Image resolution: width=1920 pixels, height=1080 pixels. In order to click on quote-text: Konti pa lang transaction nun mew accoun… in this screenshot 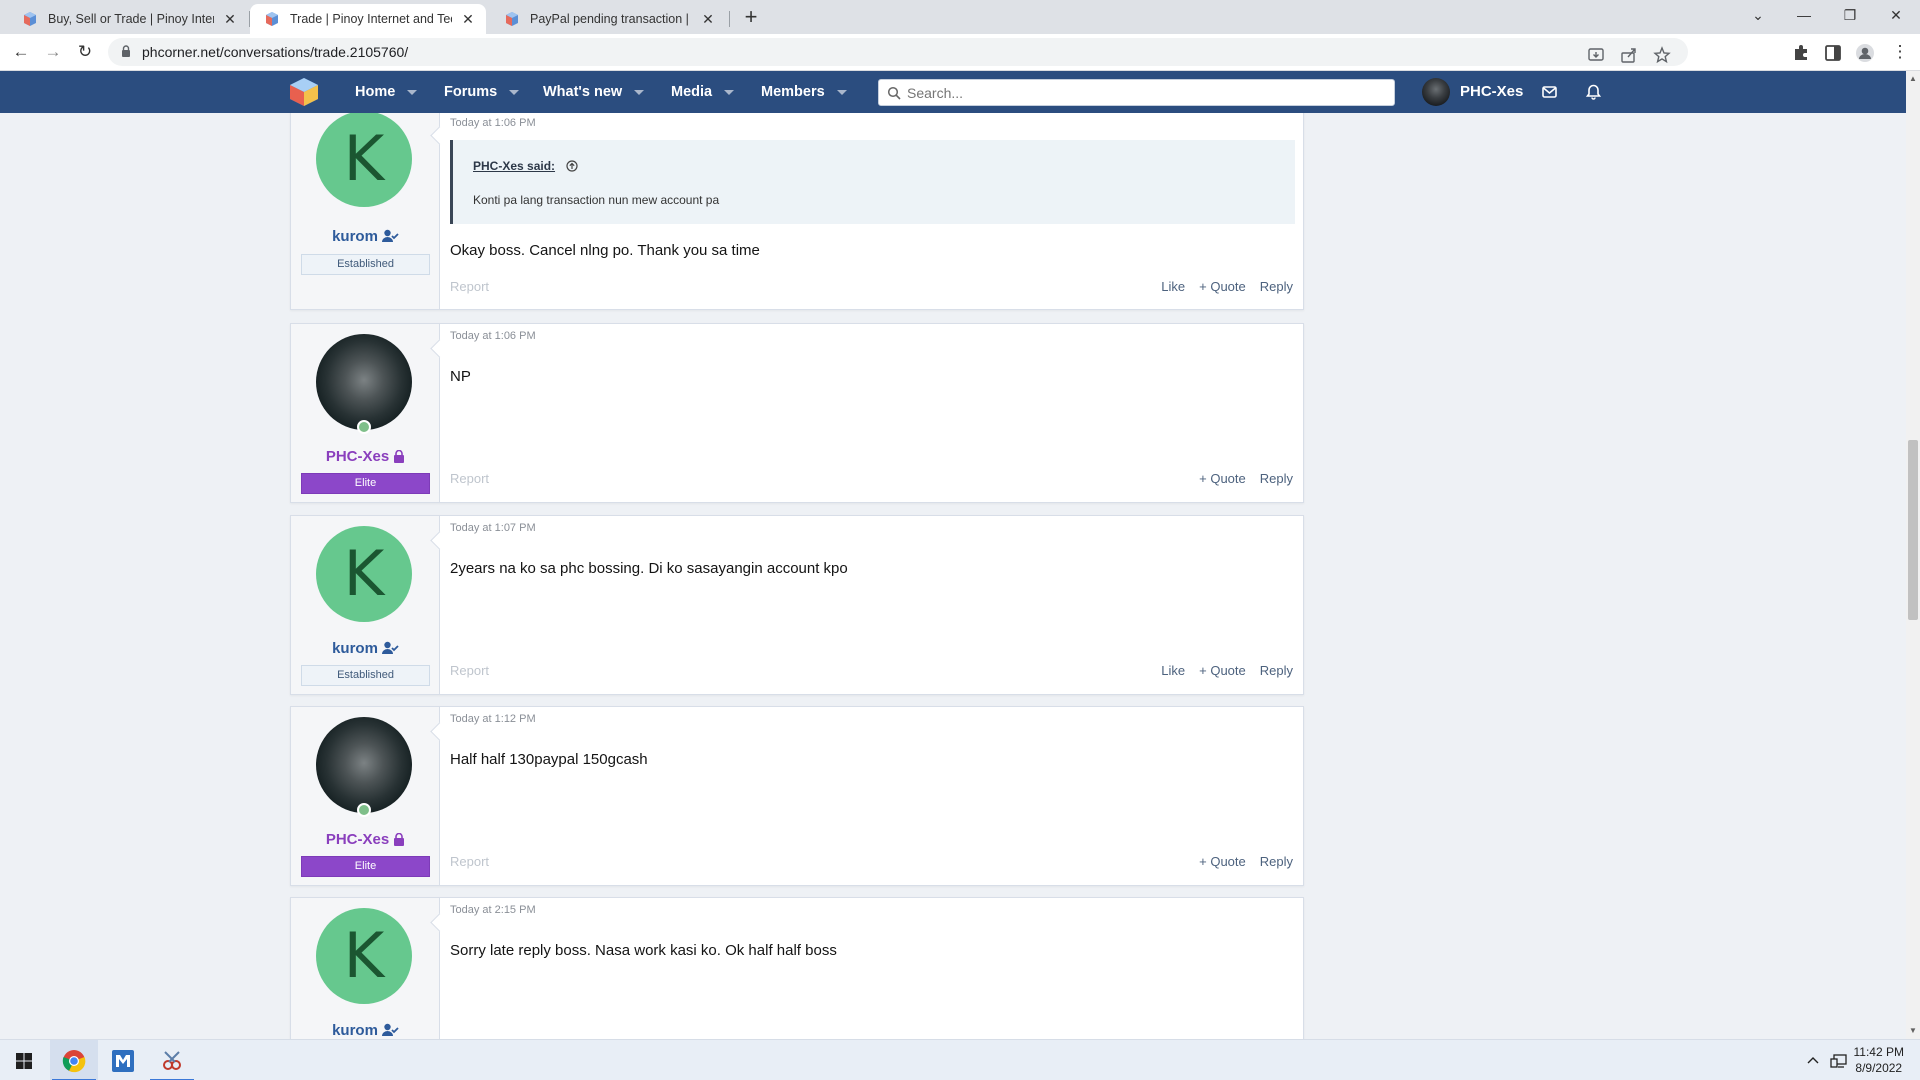, I will do `click(596, 200)`.